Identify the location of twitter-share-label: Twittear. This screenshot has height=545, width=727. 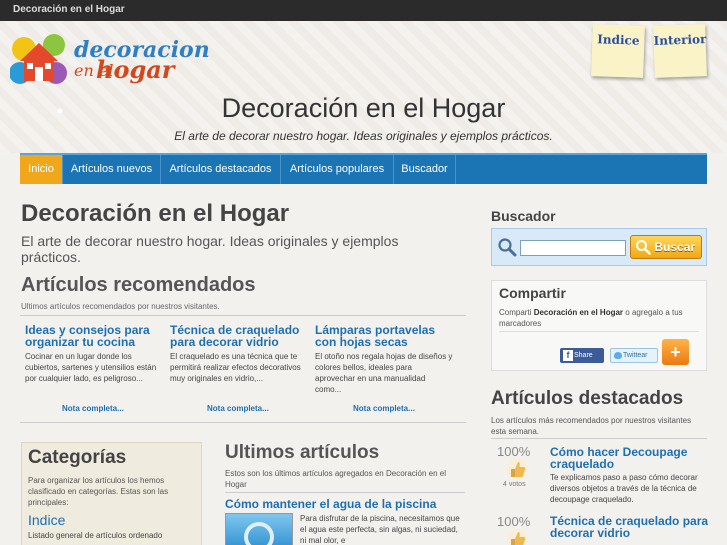
(635, 355).